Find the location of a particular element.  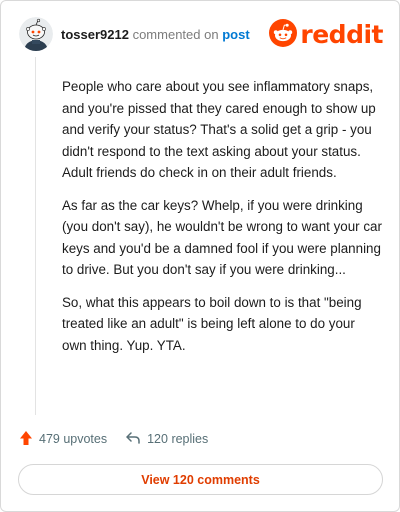

action-text: commented on is located at coordinates (175, 34).